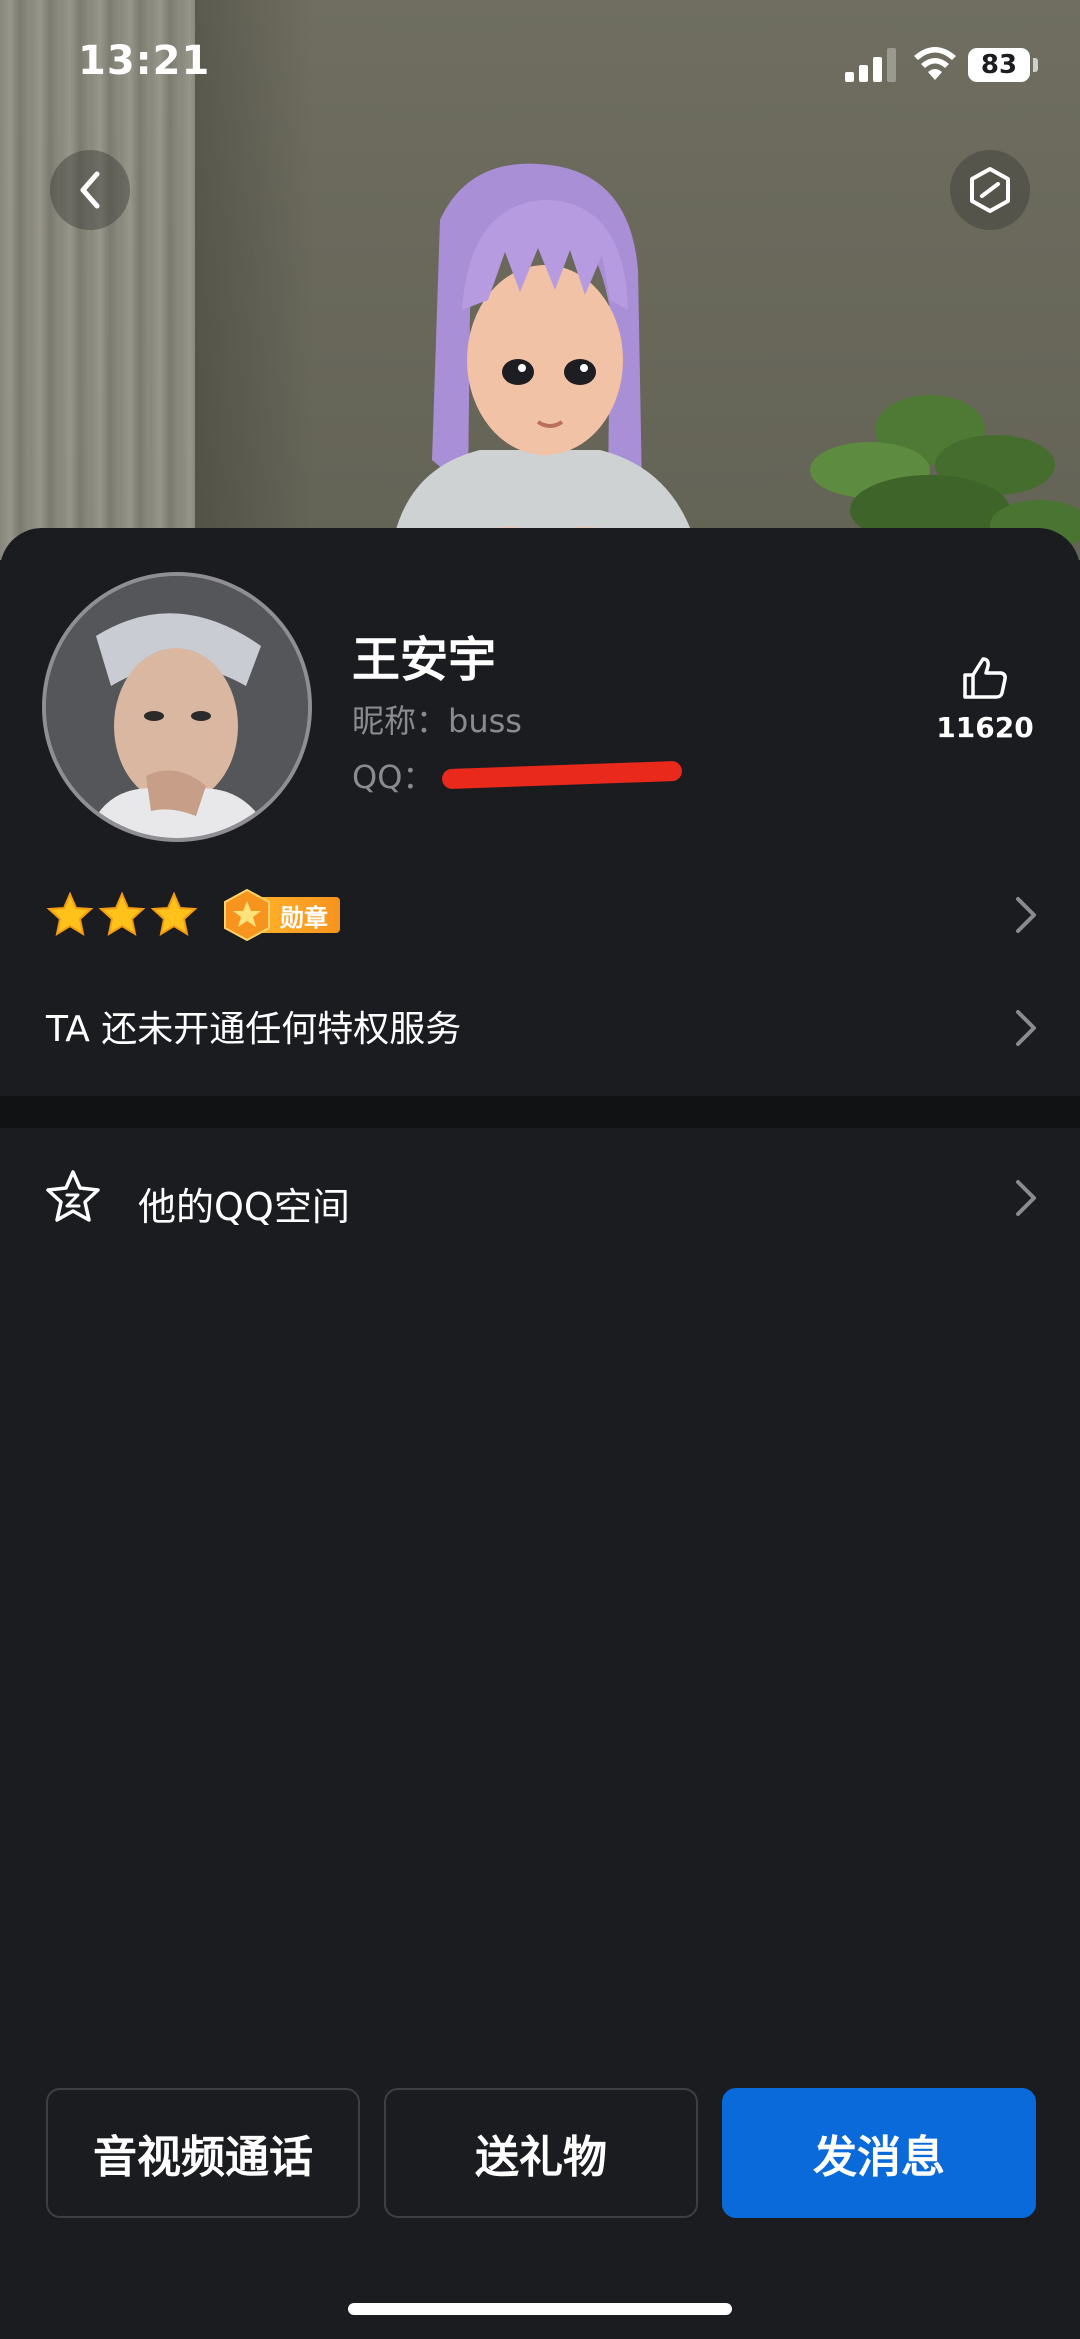  Describe the element at coordinates (540, 2309) in the screenshot. I see `home-indicator` at that location.